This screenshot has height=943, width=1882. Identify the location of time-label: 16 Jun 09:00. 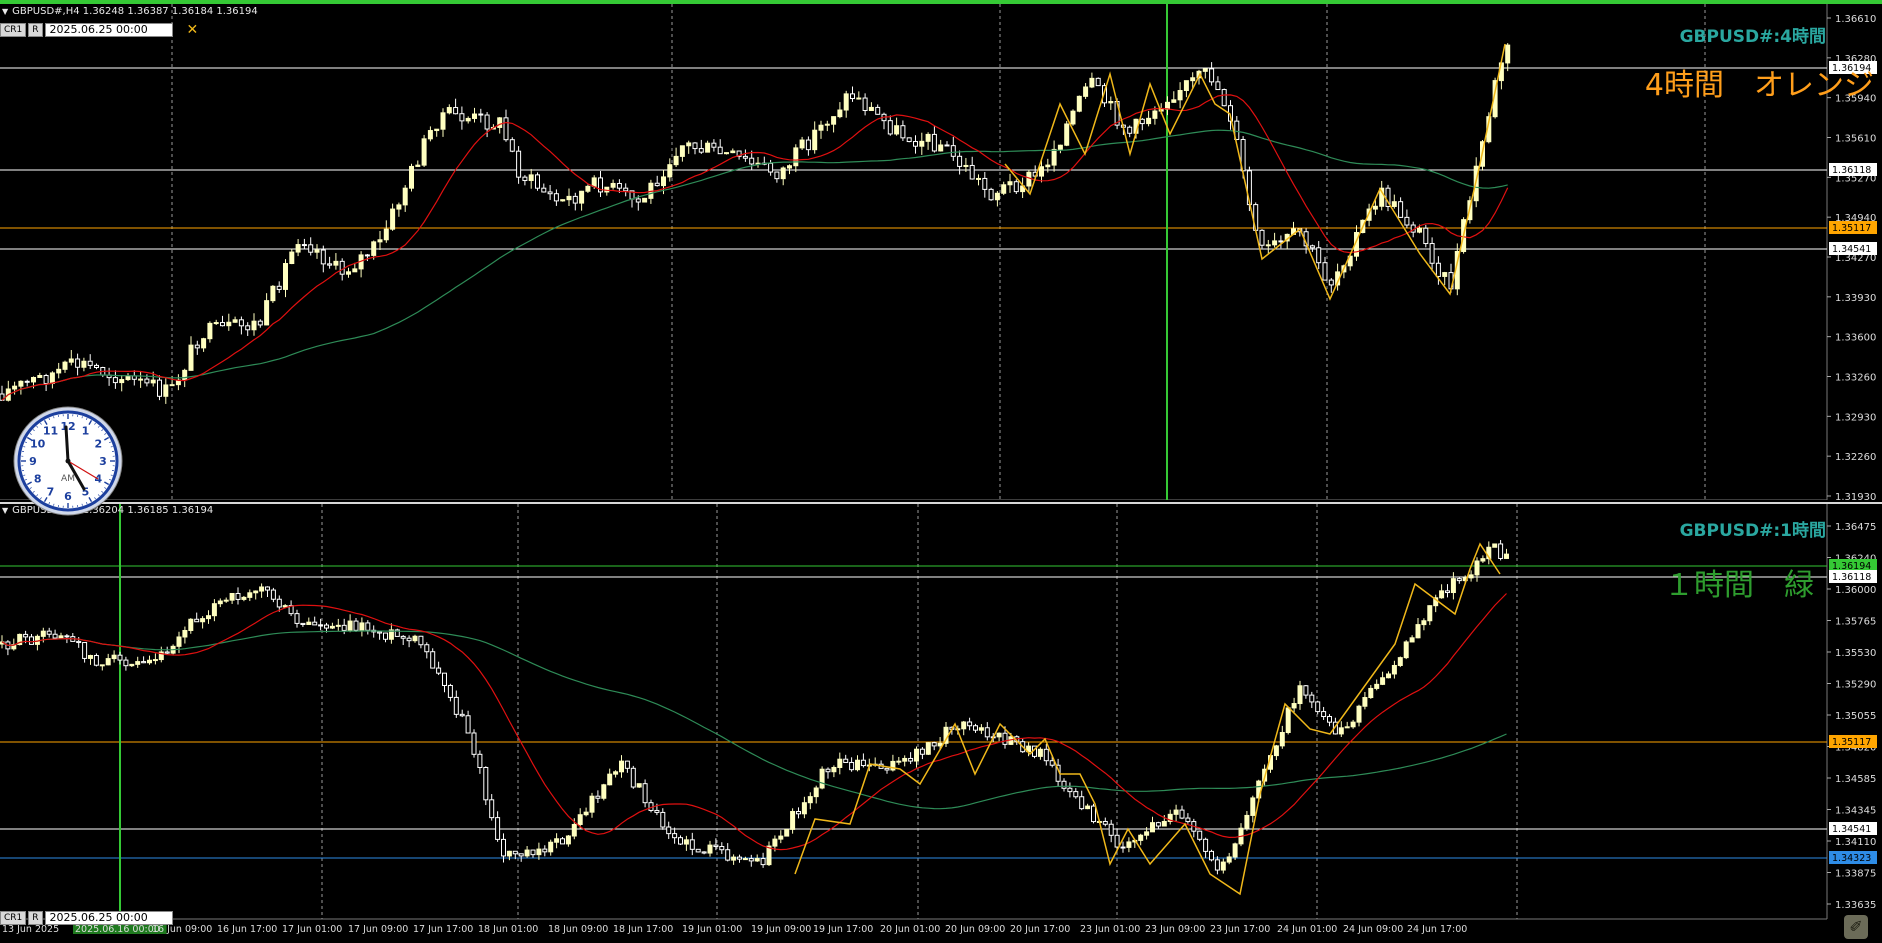
(182, 929).